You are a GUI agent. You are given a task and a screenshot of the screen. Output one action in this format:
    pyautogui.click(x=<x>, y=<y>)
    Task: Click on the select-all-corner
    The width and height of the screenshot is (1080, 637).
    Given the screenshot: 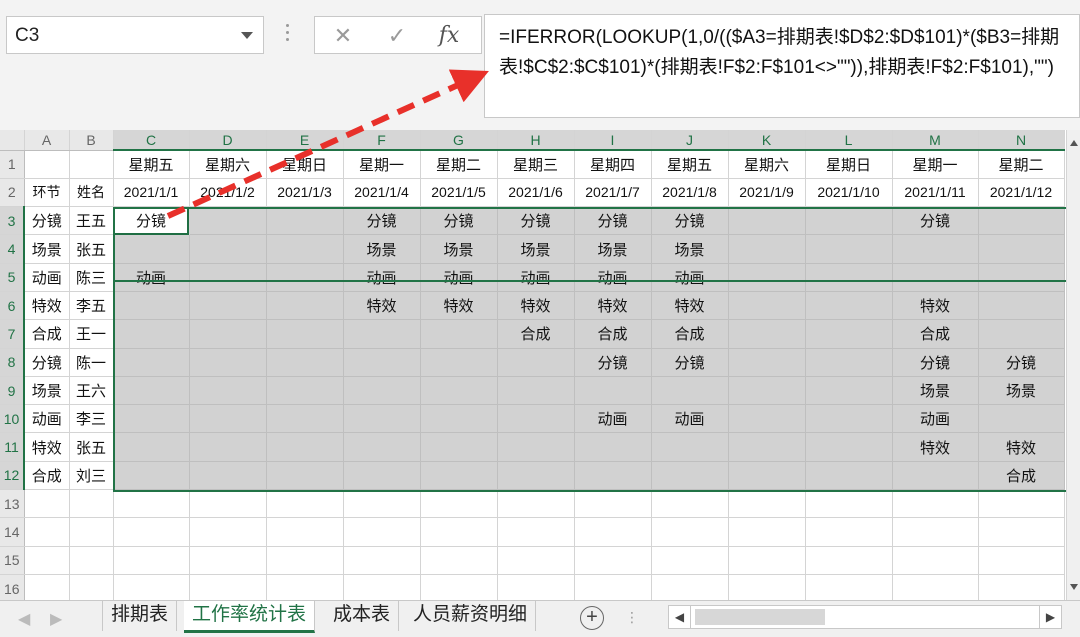 What is the action you would take?
    pyautogui.click(x=12, y=140)
    